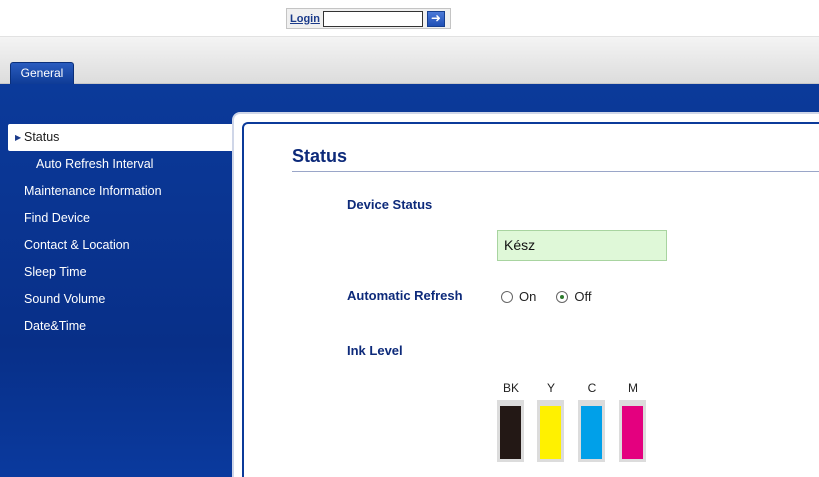 The height and width of the screenshot is (477, 819). Describe the element at coordinates (592, 388) in the screenshot. I see `ink-label-c: C` at that location.